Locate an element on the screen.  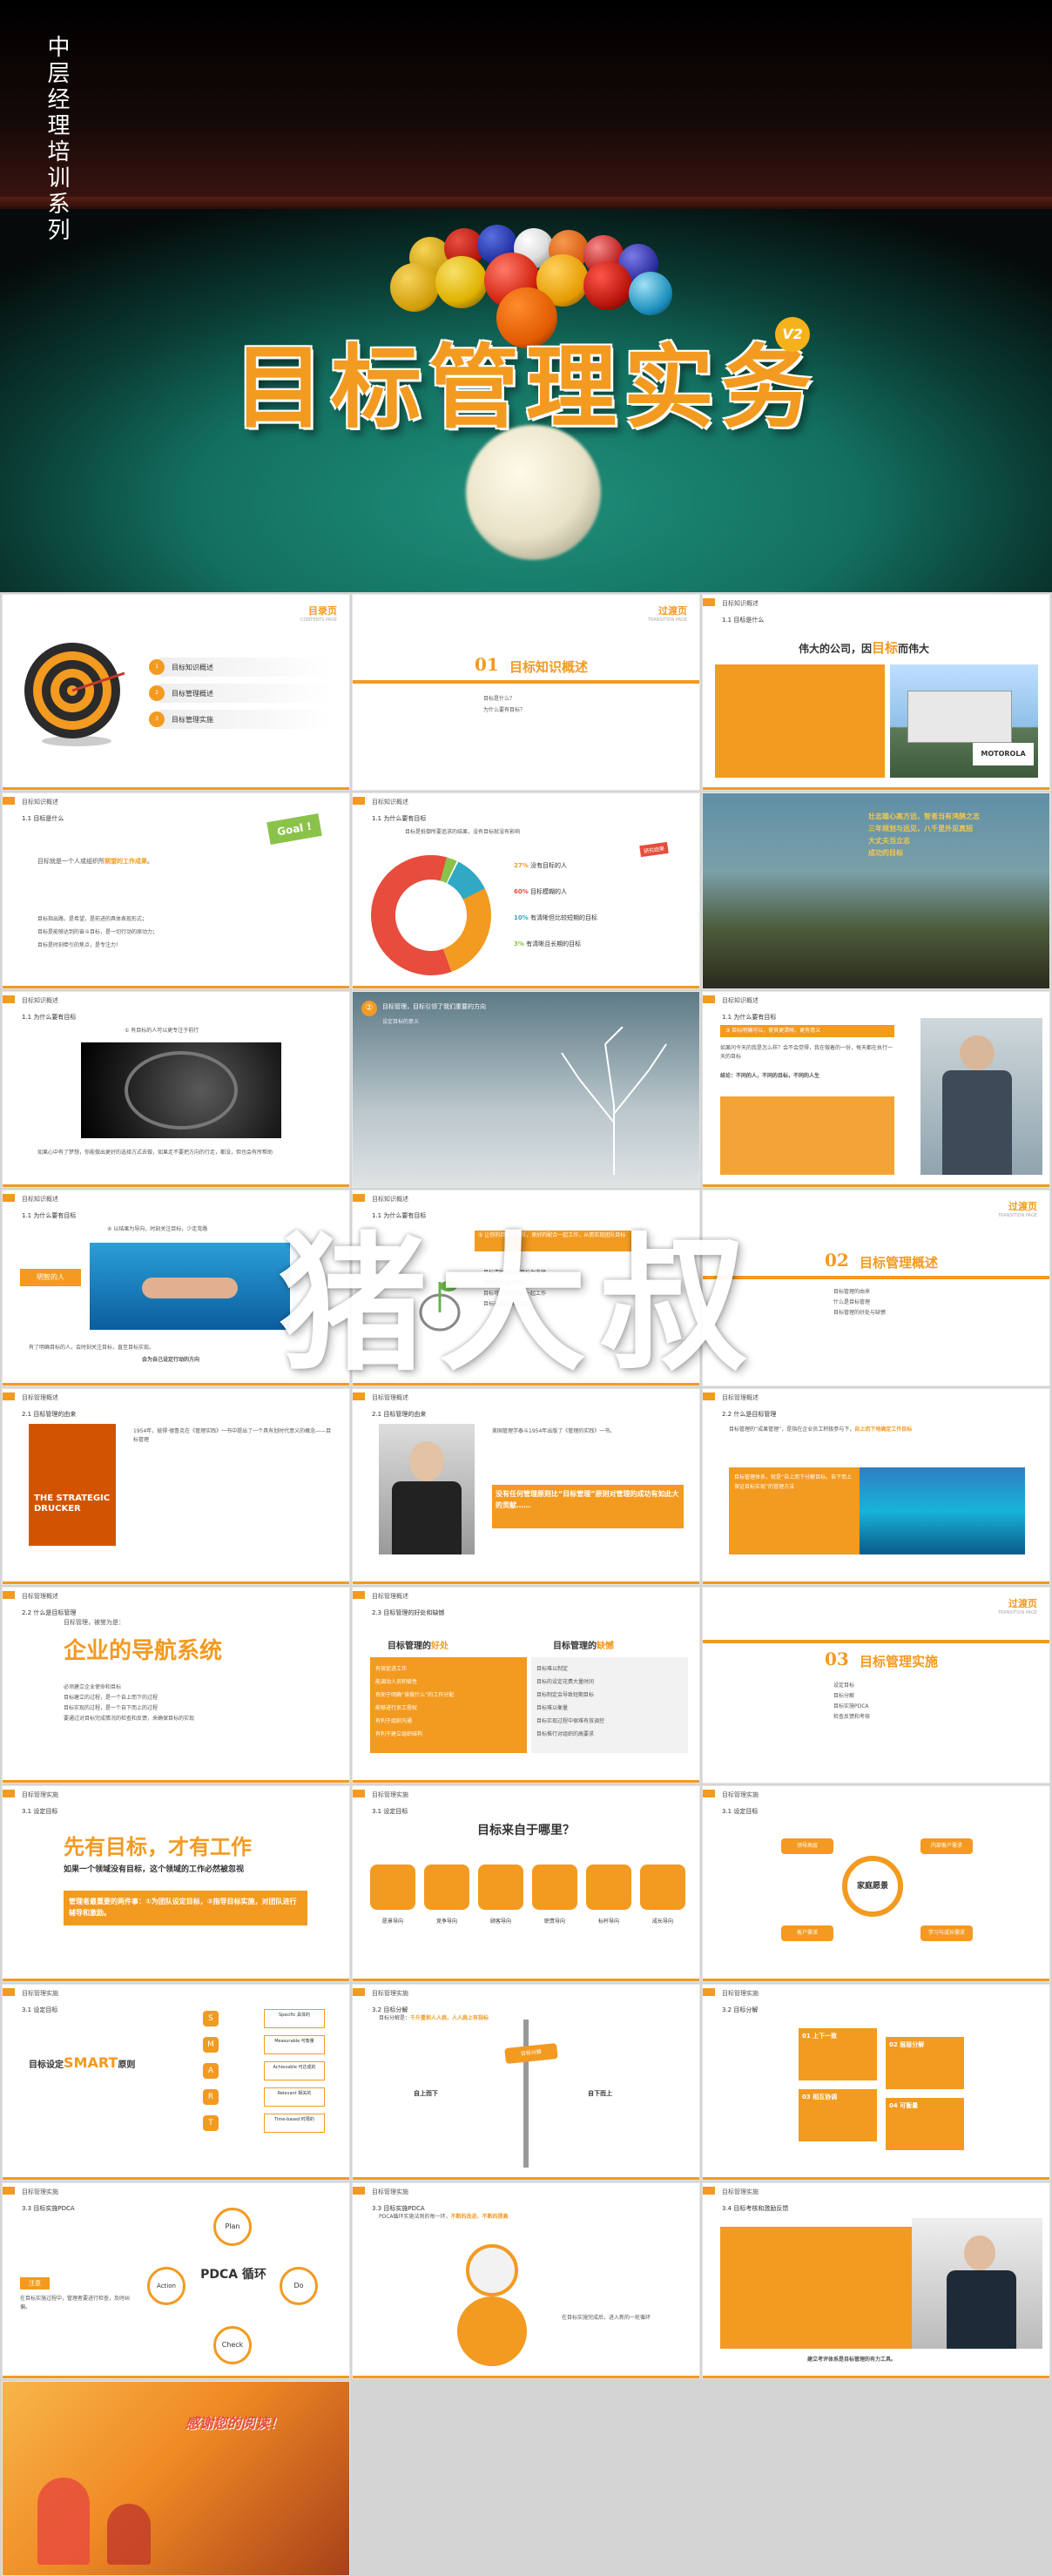
slide-thanks: 感谢您的阅读！ is located at coordinates (176, 2478).